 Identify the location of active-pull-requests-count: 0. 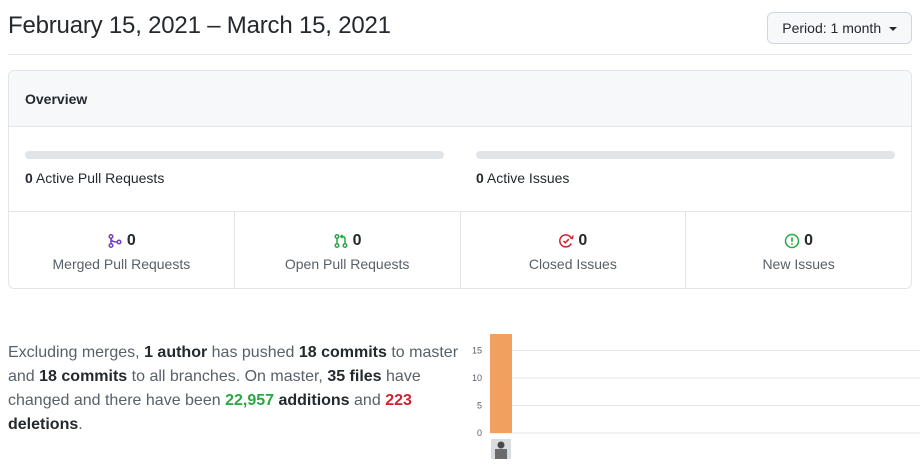
(29, 178).